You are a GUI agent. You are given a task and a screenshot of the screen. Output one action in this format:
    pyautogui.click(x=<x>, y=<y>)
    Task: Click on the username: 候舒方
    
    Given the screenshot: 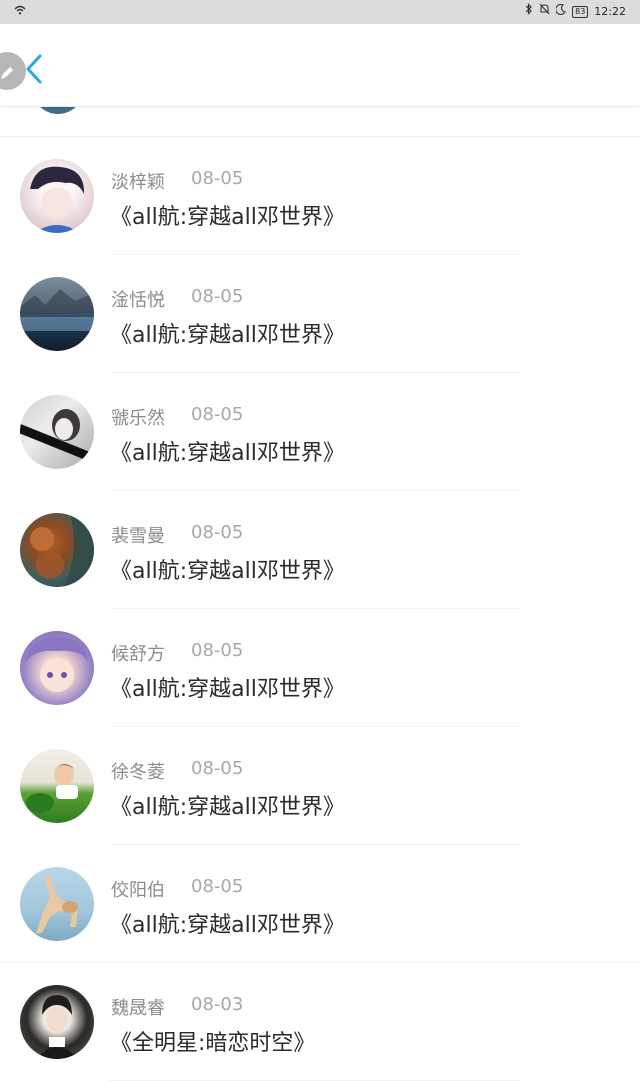 What is the action you would take?
    pyautogui.click(x=138, y=653)
    